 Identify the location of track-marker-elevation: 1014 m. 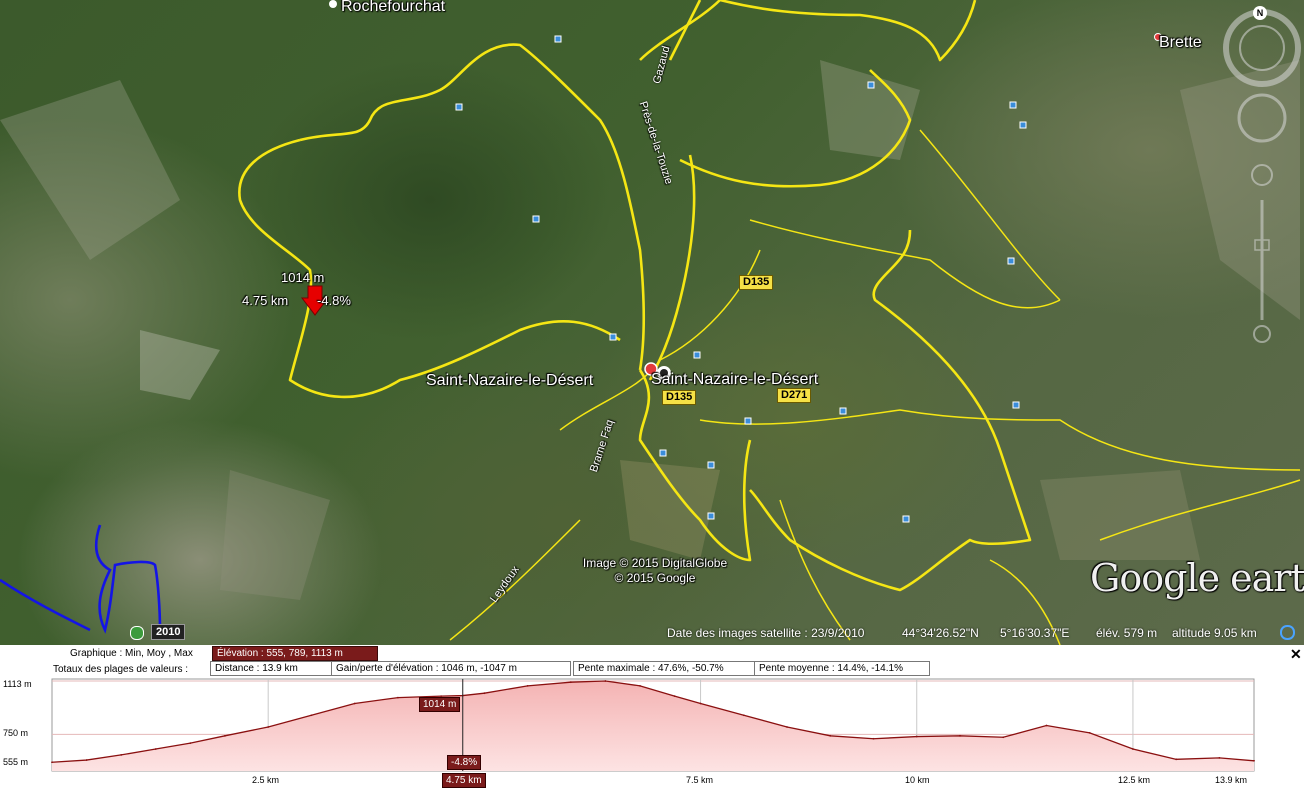
(303, 277).